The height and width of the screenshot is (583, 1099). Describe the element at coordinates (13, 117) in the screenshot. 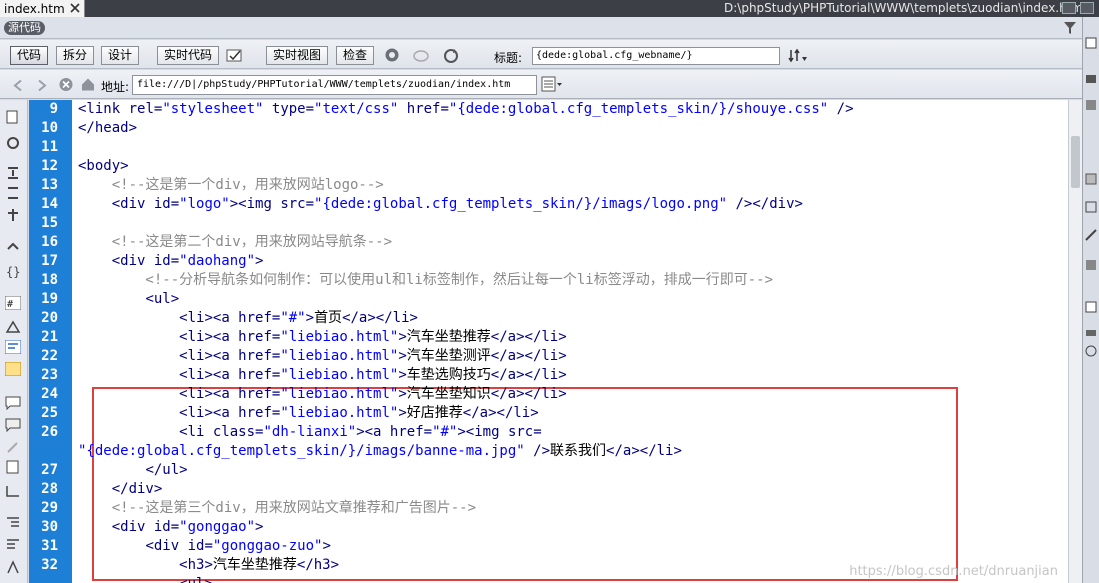

I see `open-documents-icon` at that location.